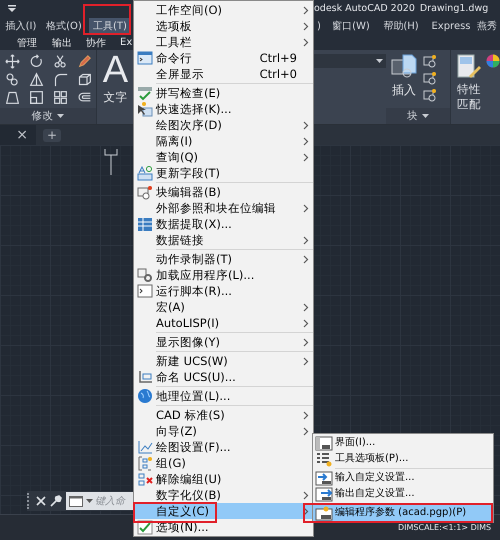 Image resolution: width=500 pixels, height=540 pixels. What do you see at coordinates (42, 116) in the screenshot?
I see `panel-title: 修改` at bounding box center [42, 116].